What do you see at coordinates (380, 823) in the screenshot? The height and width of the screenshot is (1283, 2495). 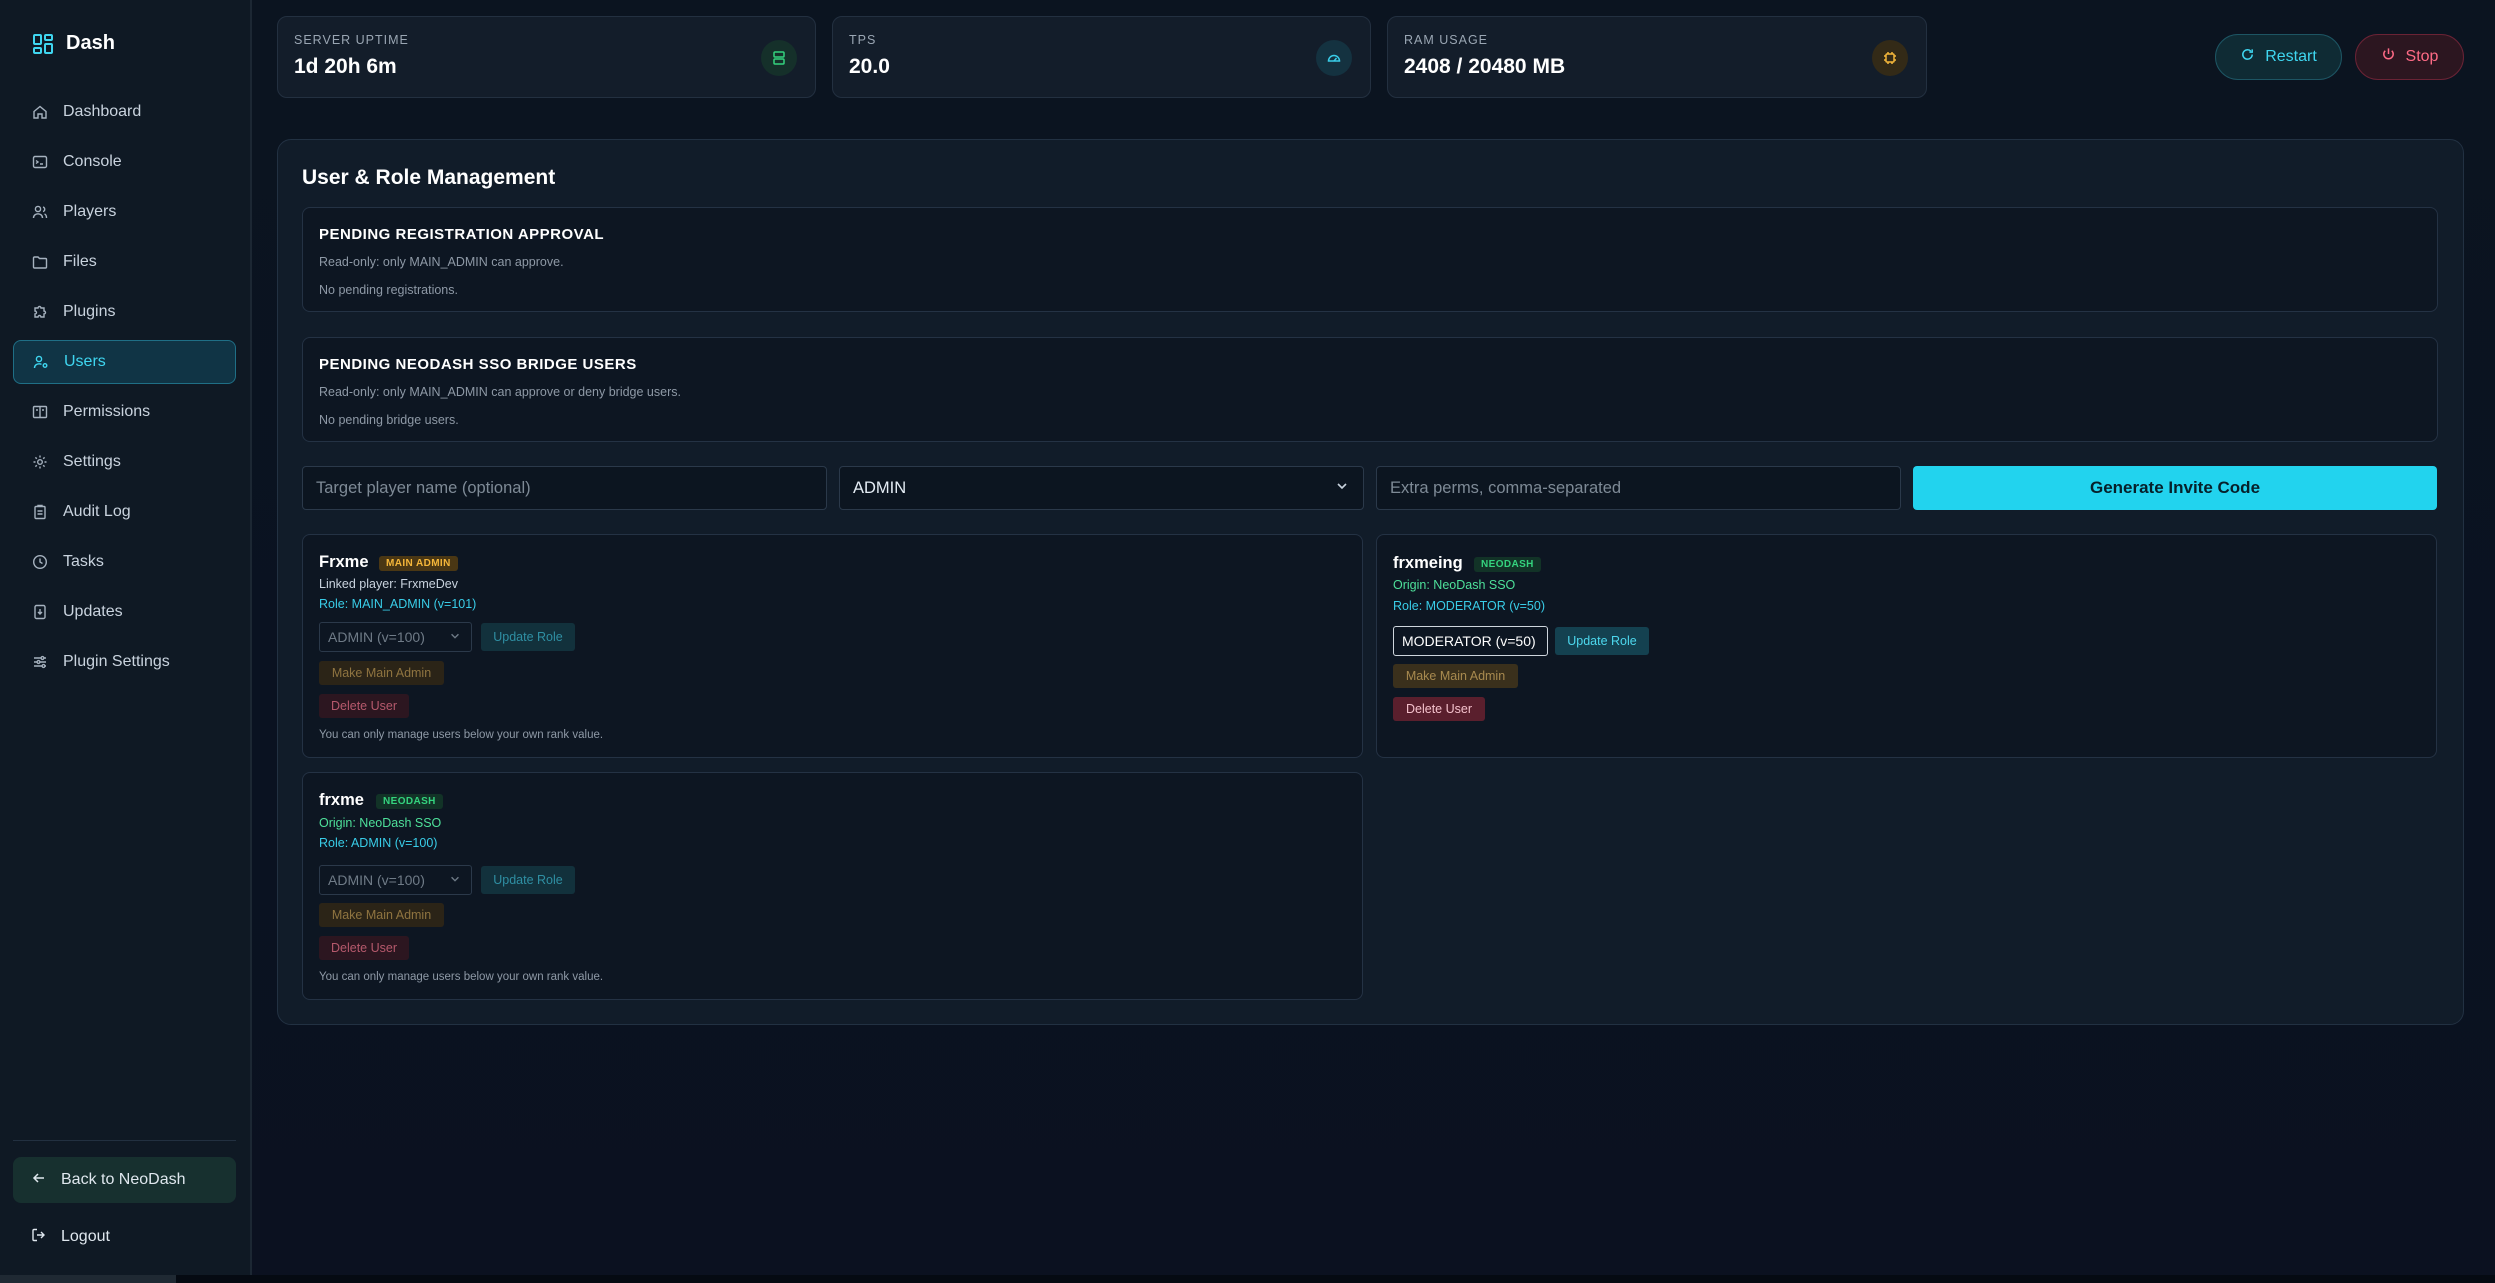 I see `user-origin: Origin: NeoDash SSO` at bounding box center [380, 823].